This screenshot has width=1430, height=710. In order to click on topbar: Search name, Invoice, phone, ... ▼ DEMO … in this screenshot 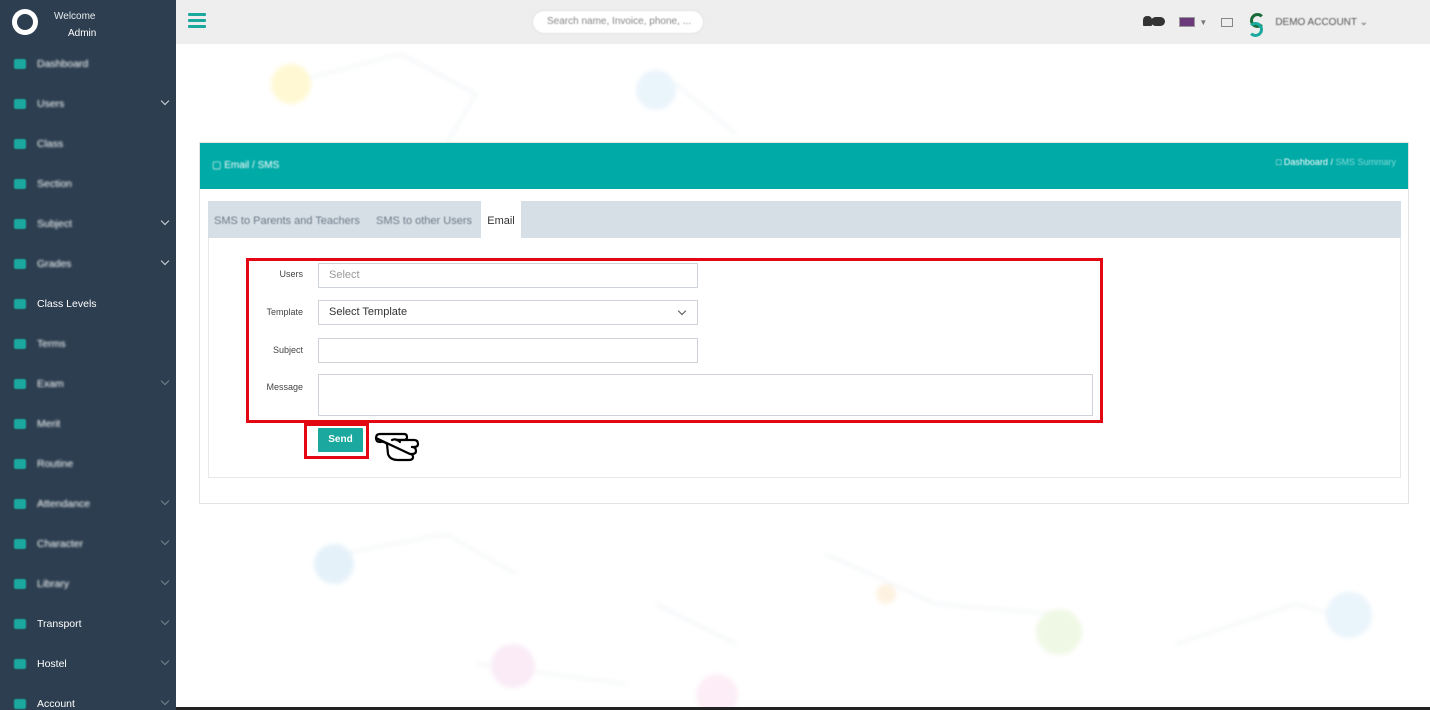, I will do `click(803, 22)`.